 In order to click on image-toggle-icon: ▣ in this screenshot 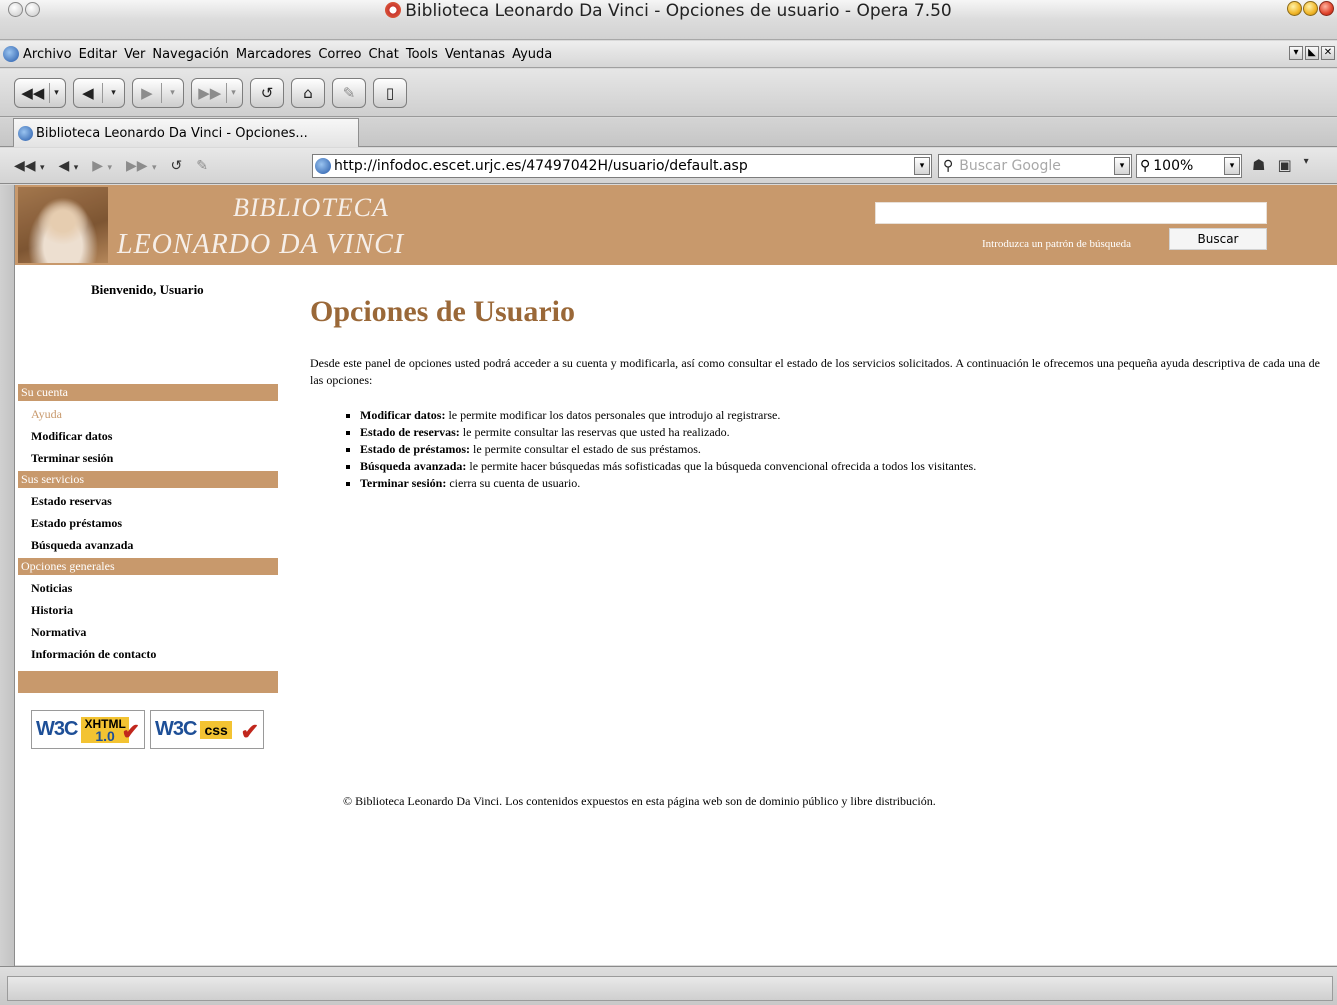, I will do `click(1284, 165)`.